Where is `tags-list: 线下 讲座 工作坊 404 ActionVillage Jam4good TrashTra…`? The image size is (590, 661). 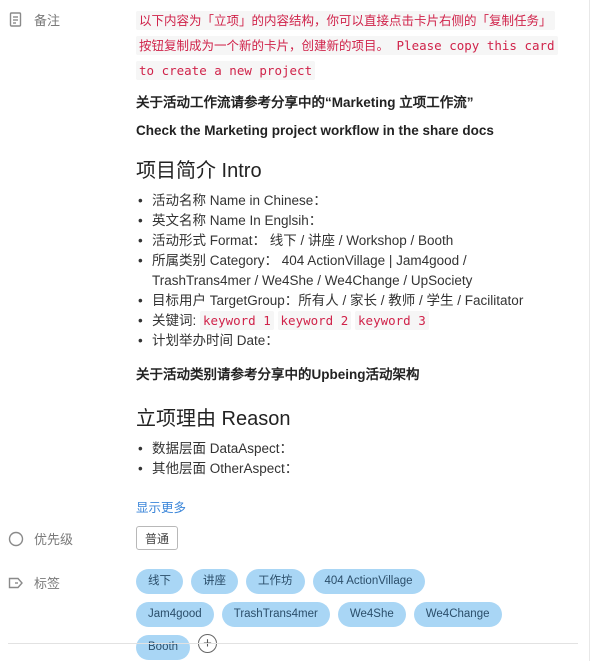
tags-list: 线下 讲座 工作坊 404 ActionVillage Jam4good TrashTra… is located at coordinates (326, 615).